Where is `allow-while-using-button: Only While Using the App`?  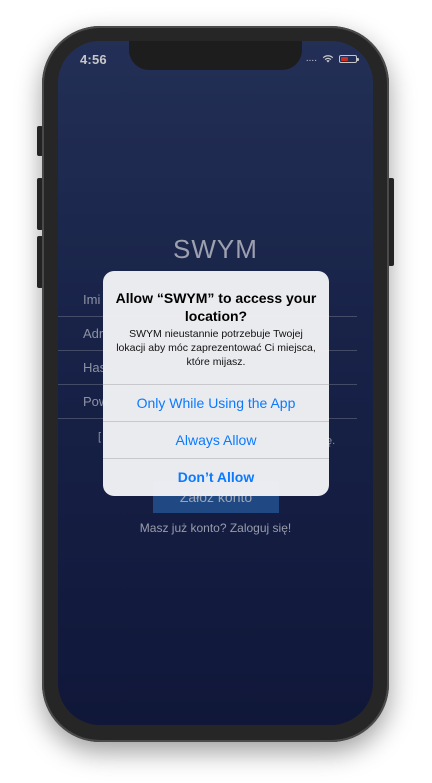 allow-while-using-button: Only While Using the App is located at coordinates (216, 403).